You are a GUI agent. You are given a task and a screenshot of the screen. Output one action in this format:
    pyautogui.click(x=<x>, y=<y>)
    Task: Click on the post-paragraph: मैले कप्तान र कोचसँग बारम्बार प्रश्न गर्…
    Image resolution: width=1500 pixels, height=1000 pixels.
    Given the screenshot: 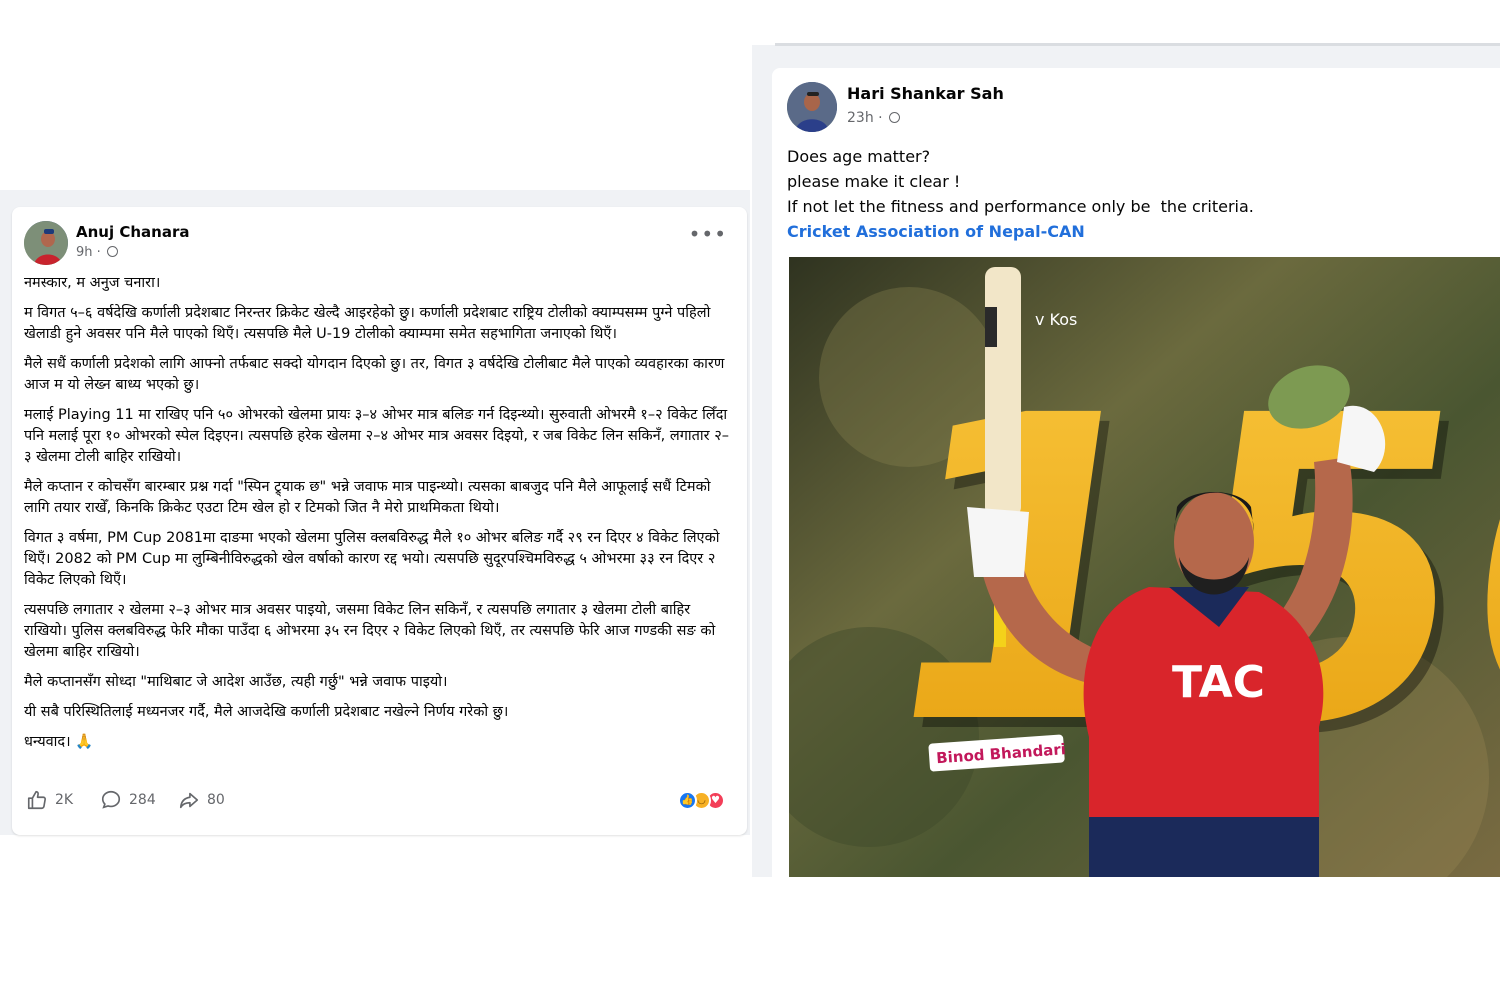 What is the action you would take?
    pyautogui.click(x=367, y=497)
    